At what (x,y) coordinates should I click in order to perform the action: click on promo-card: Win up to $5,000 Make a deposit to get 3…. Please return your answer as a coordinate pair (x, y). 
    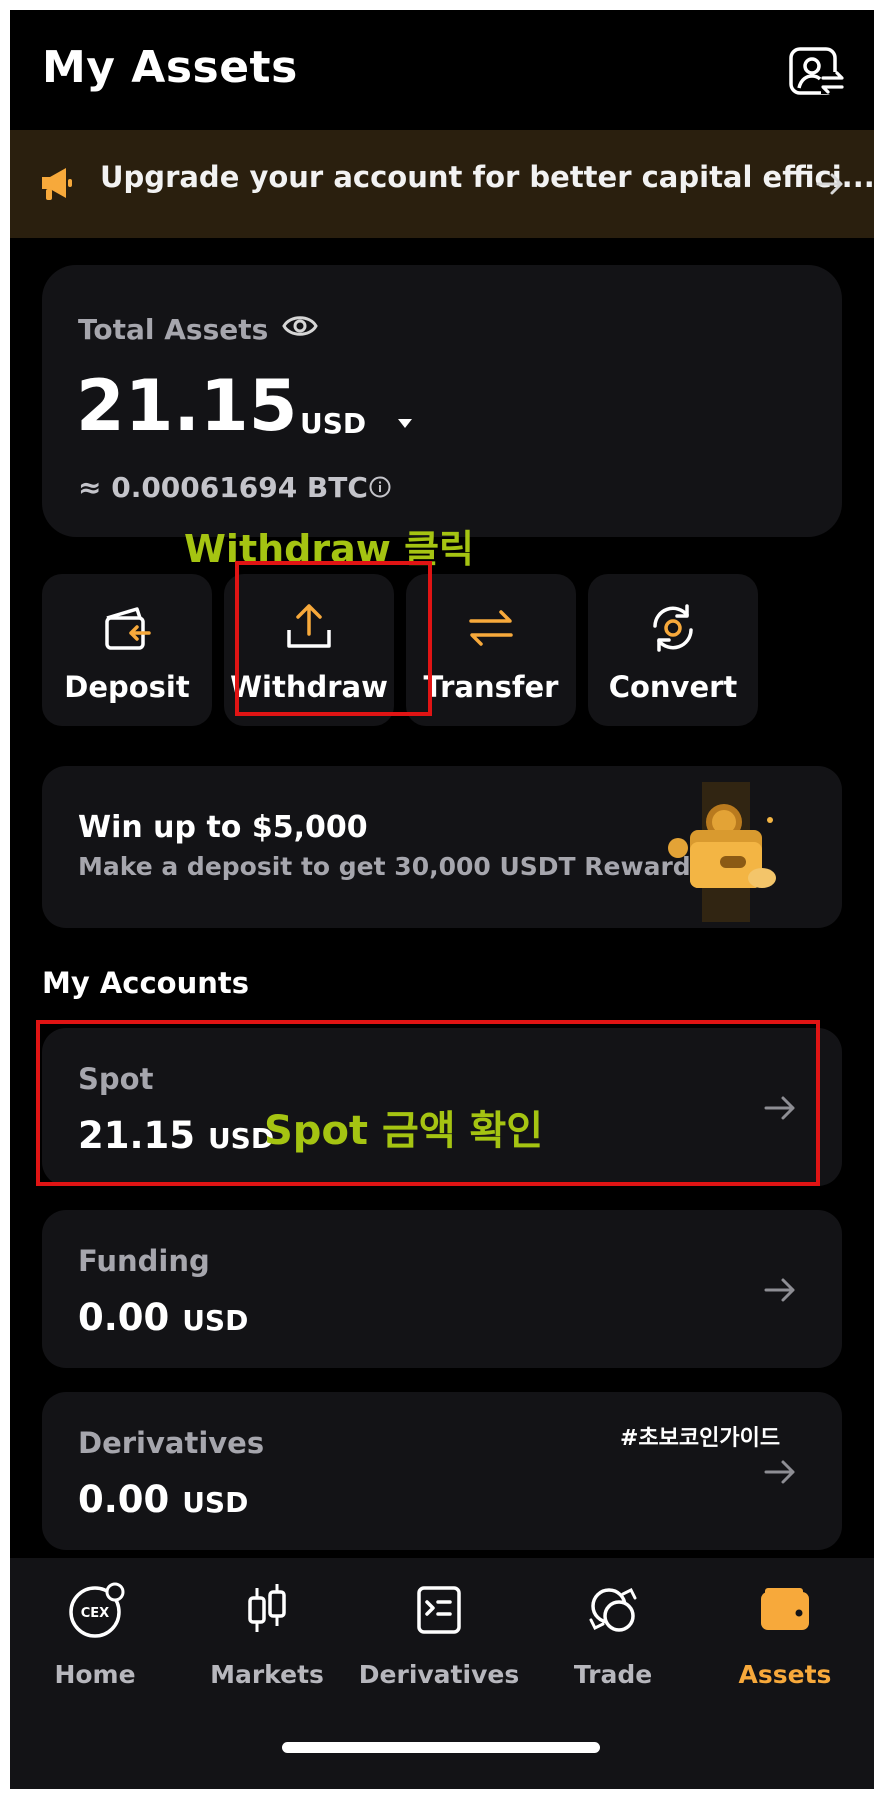
    Looking at the image, I should click on (442, 847).